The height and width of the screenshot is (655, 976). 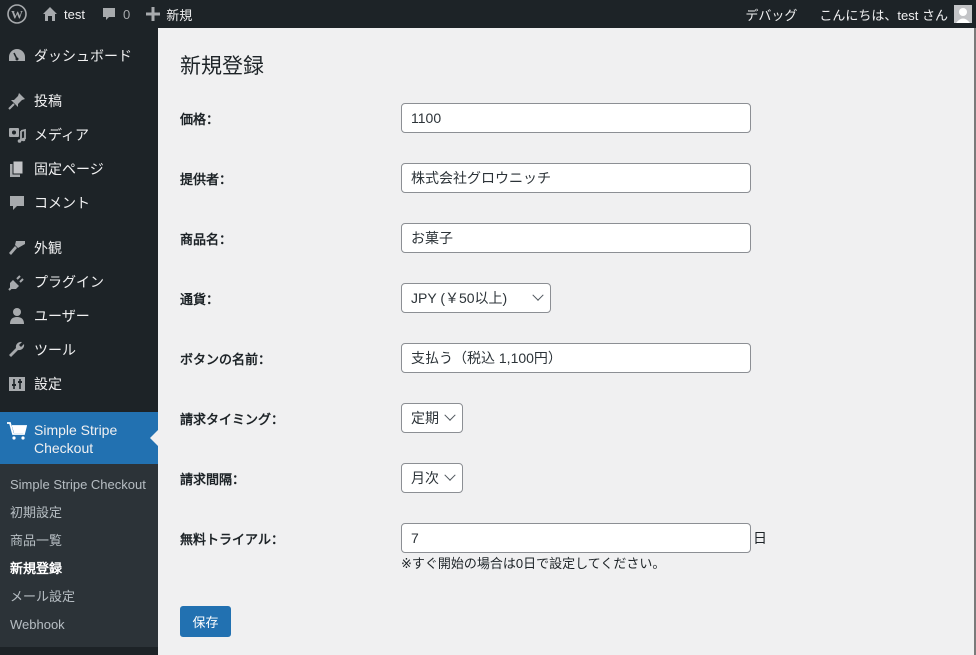 I want to click on sidebar-item-pages: 固定ページ, so click(x=79, y=169).